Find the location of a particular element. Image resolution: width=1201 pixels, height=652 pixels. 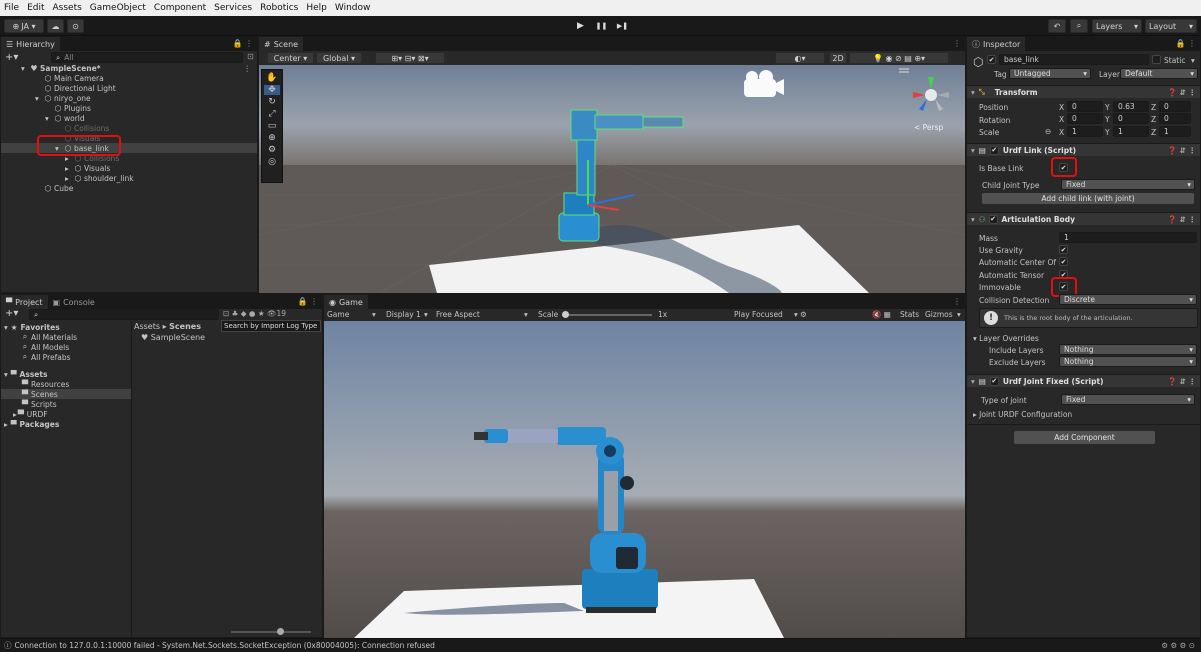

gizmo-tool-icon: ◎ is located at coordinates (272, 162).